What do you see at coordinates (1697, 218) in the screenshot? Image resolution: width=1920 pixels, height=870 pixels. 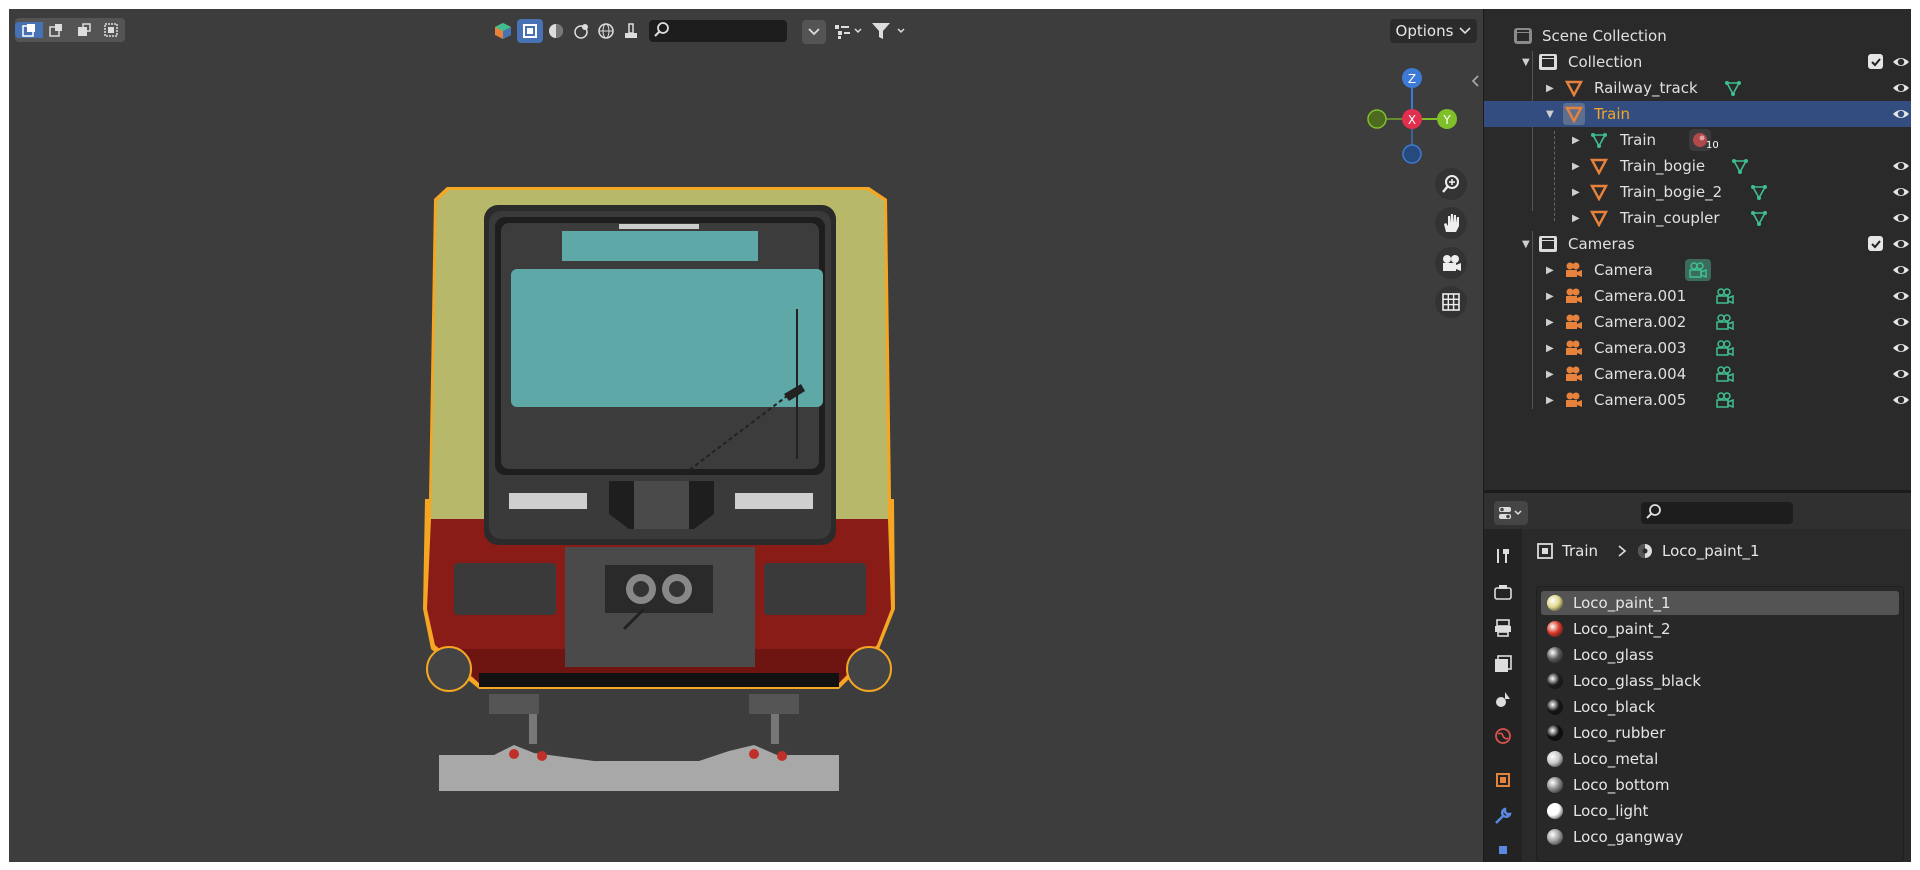 I see `outliner-row-train-coupler: ▶ Train_coupler` at bounding box center [1697, 218].